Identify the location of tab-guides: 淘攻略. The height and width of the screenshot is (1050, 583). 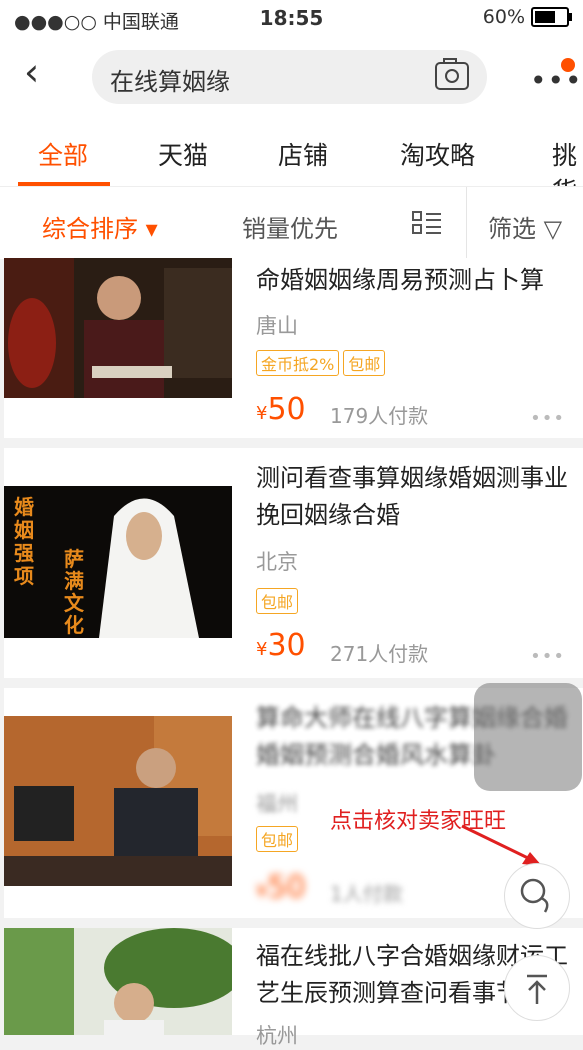
(437, 154).